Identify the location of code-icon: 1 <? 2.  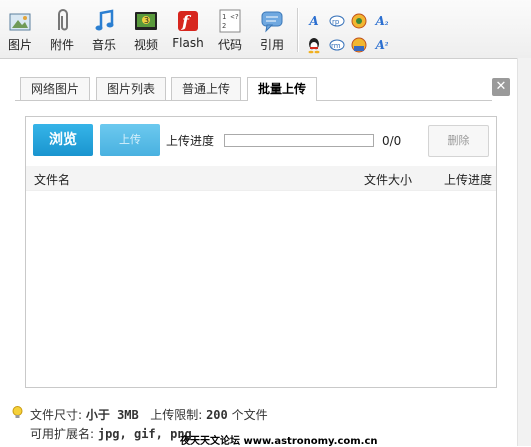
(230, 21).